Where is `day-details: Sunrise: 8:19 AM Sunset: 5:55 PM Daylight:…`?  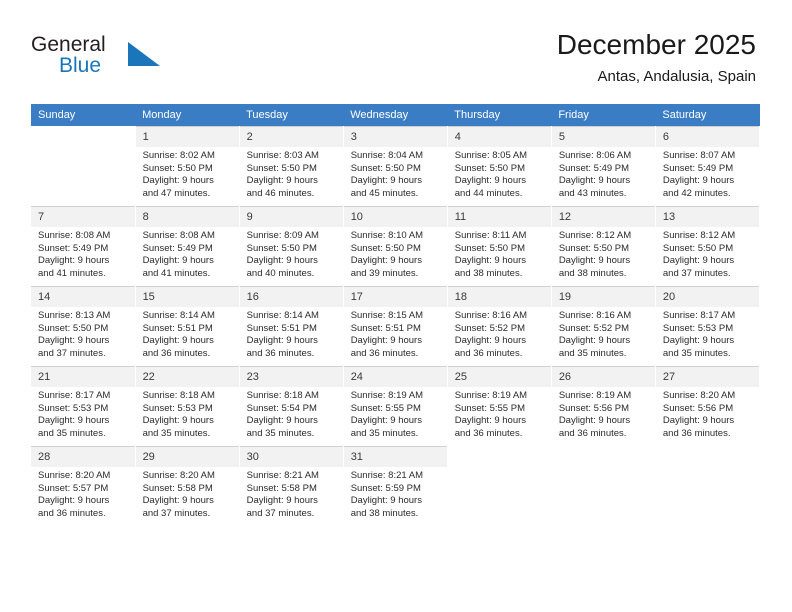
day-details: Sunrise: 8:19 AM Sunset: 5:55 PM Daylight:… is located at coordinates (499, 413).